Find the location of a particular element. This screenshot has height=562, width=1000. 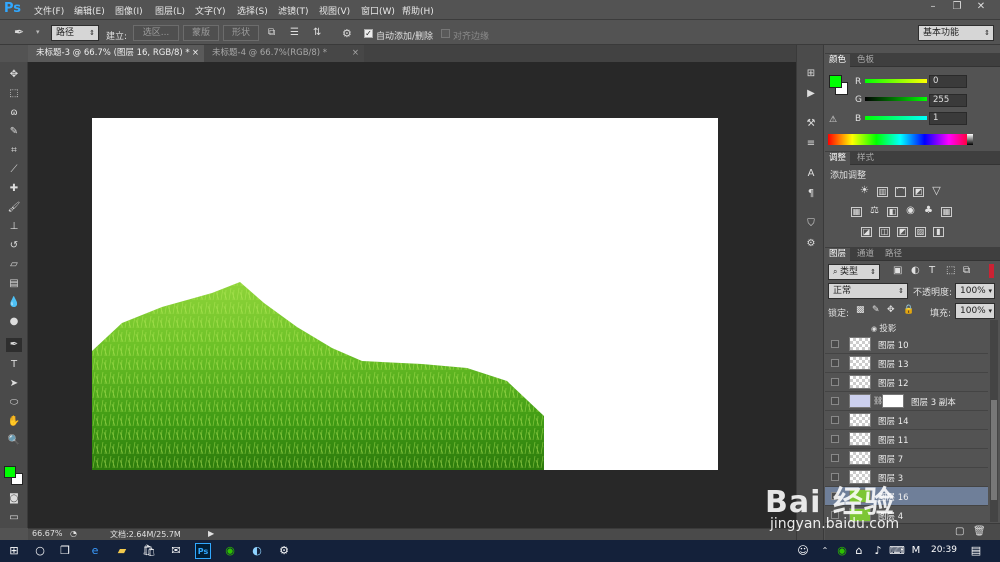

history-brush-icon: ↺ is located at coordinates (14, 246).